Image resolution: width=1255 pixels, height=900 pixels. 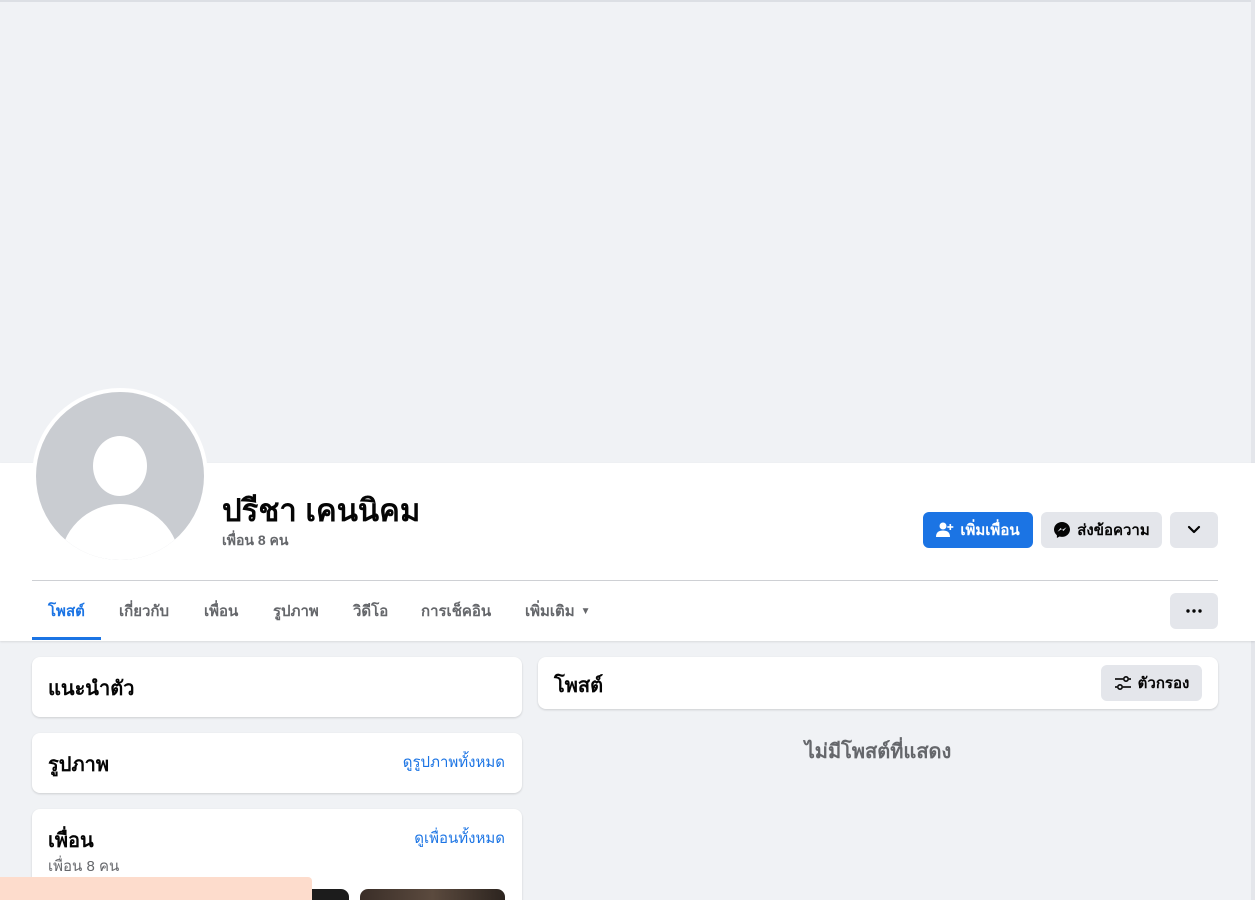 I want to click on add-friend-button: เพิ่มเพื่อน, so click(x=978, y=530).